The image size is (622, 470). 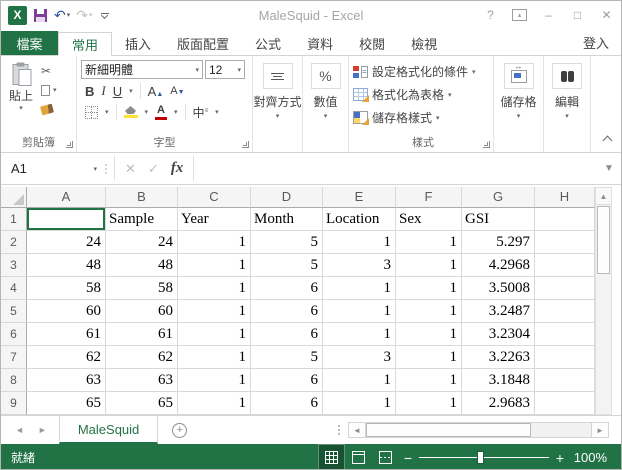 I want to click on cell-C7: 1, so click(x=214, y=357).